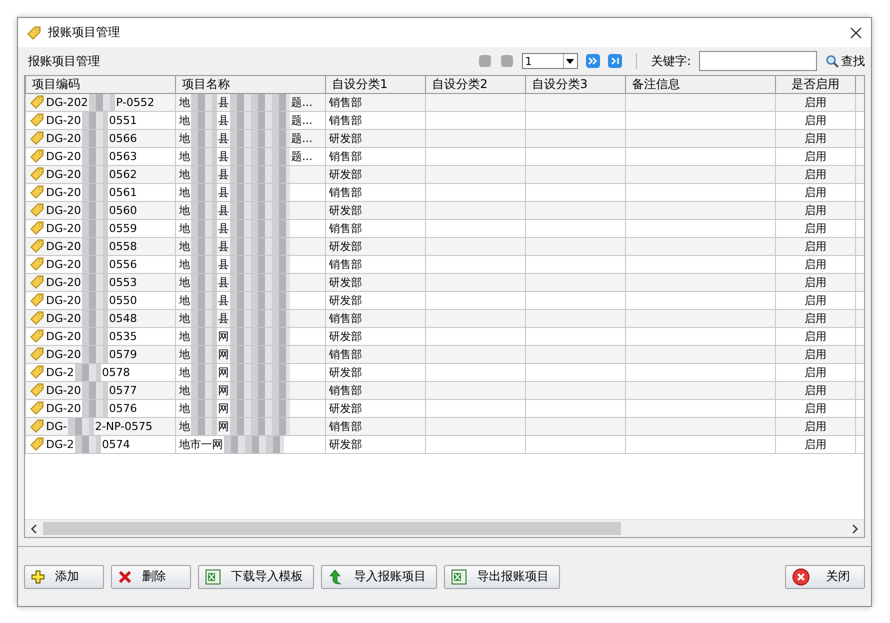 The image size is (890, 623). What do you see at coordinates (38, 577) in the screenshot?
I see `plus-icon` at bounding box center [38, 577].